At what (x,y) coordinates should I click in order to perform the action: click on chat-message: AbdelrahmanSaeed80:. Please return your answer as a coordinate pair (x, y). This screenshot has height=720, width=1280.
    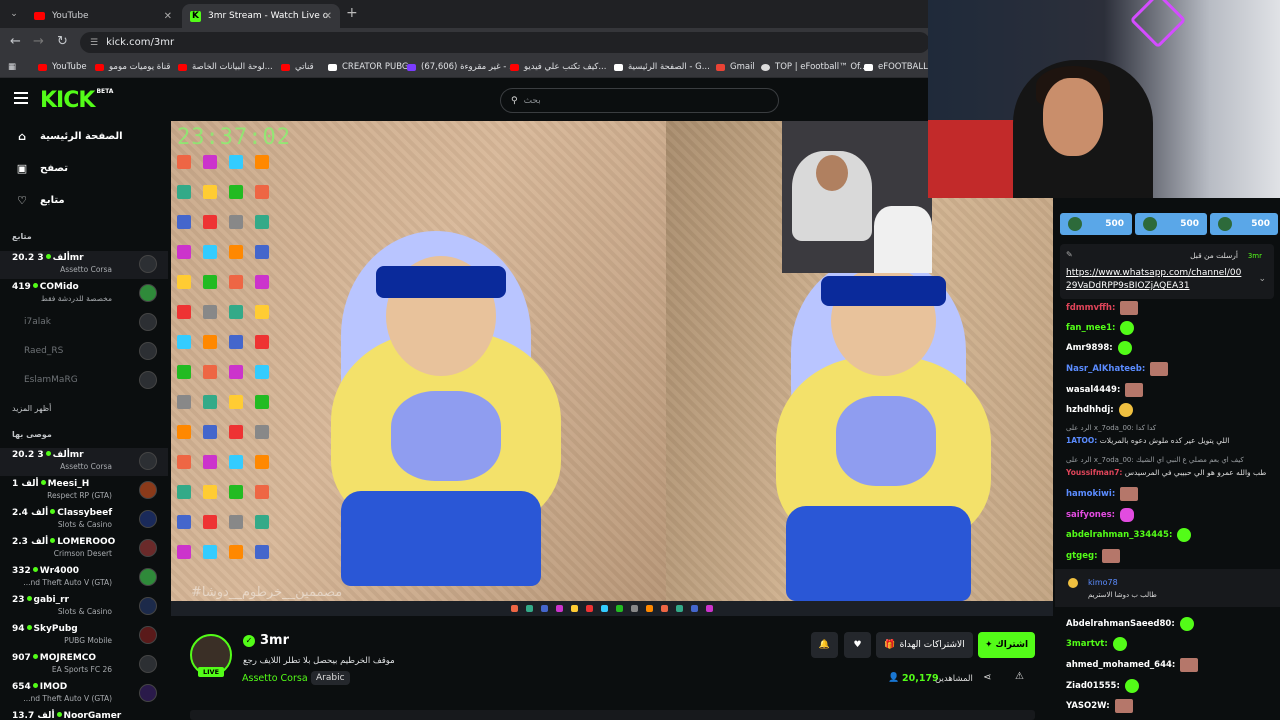
    Looking at the image, I should click on (1130, 624).